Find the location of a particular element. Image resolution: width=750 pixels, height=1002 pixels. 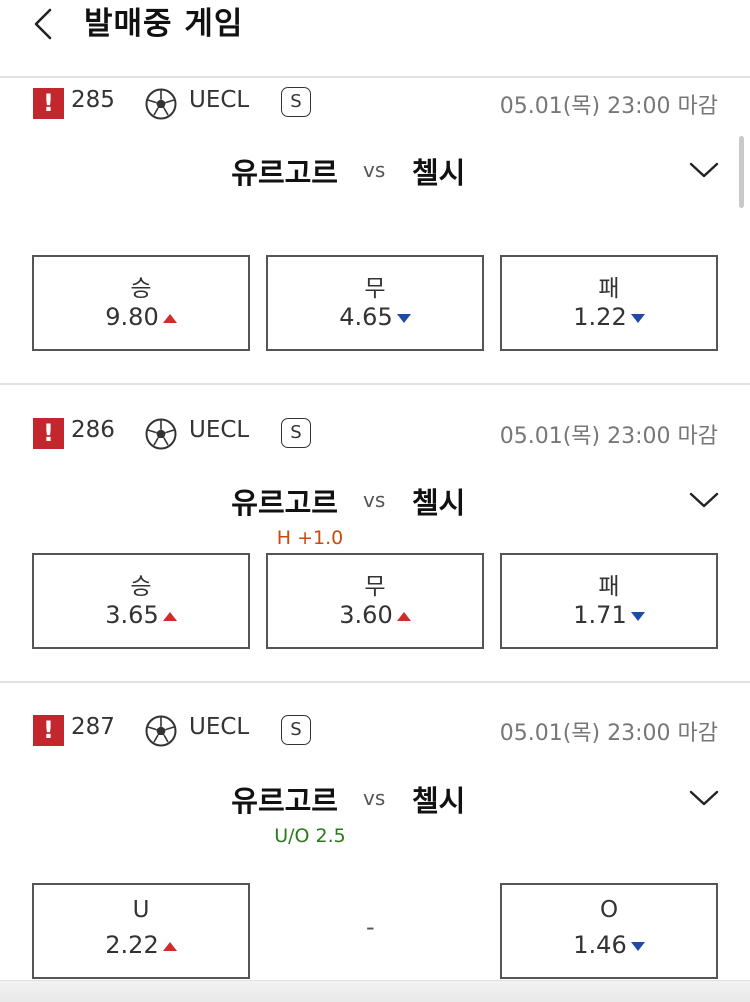

handicap-label: H +1.0 is located at coordinates (310, 538).